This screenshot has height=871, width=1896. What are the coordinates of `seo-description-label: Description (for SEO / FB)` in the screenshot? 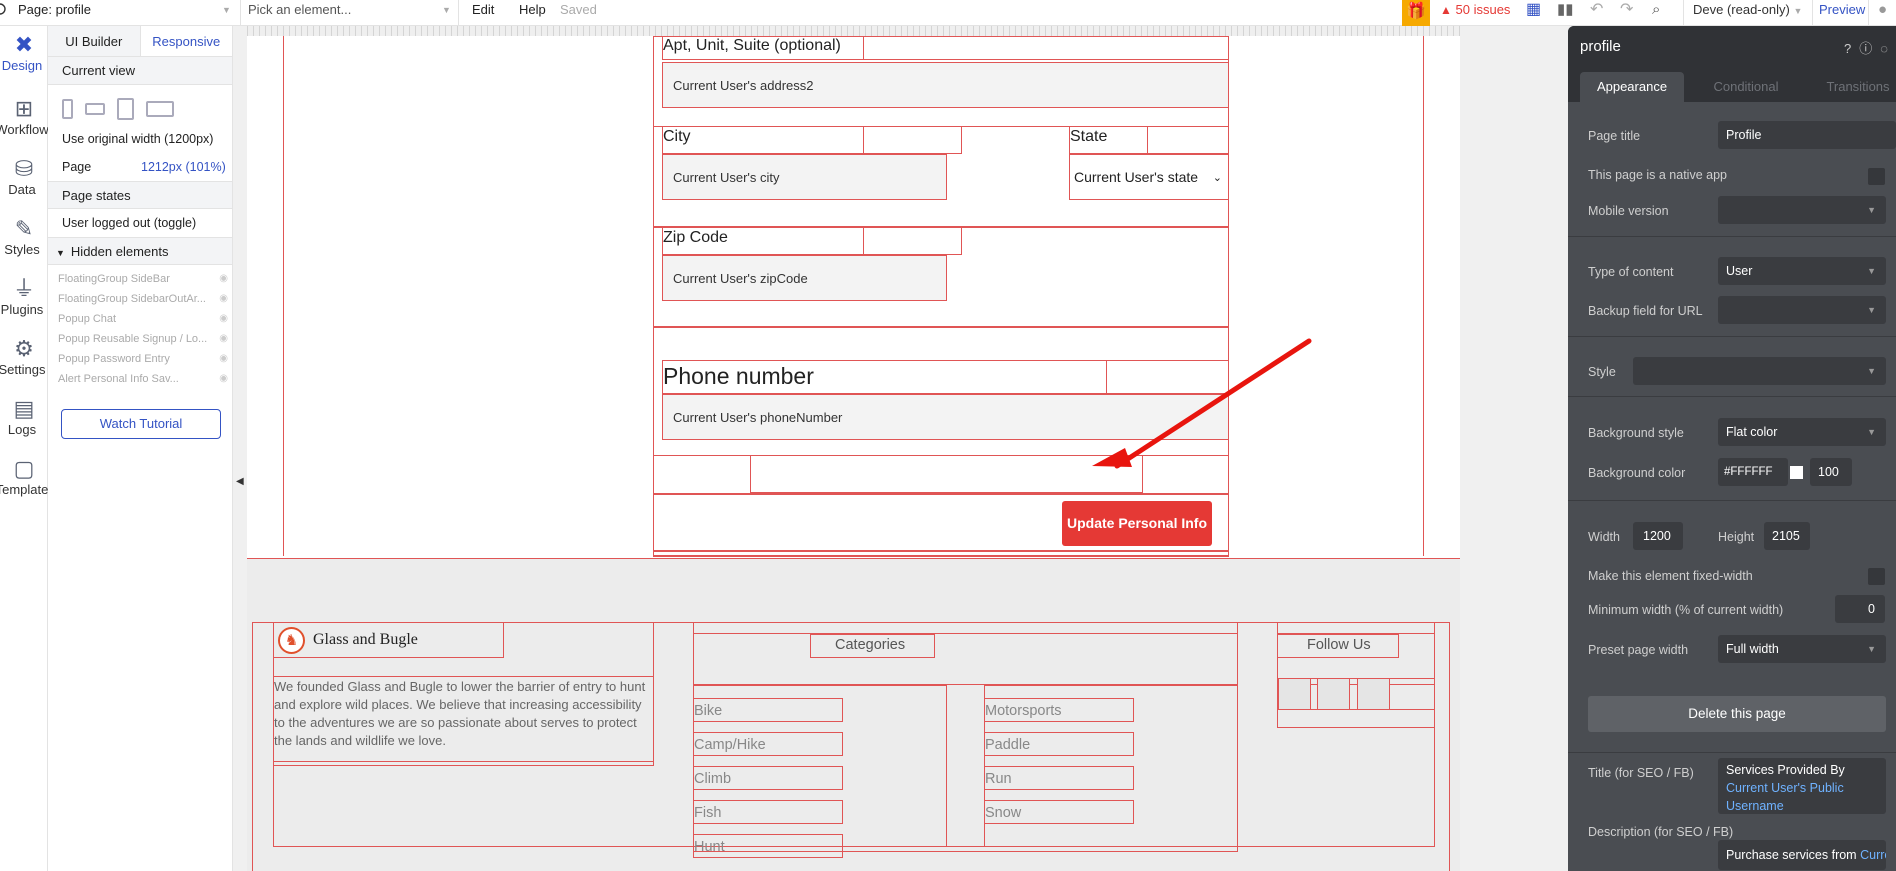 It's located at (1661, 832).